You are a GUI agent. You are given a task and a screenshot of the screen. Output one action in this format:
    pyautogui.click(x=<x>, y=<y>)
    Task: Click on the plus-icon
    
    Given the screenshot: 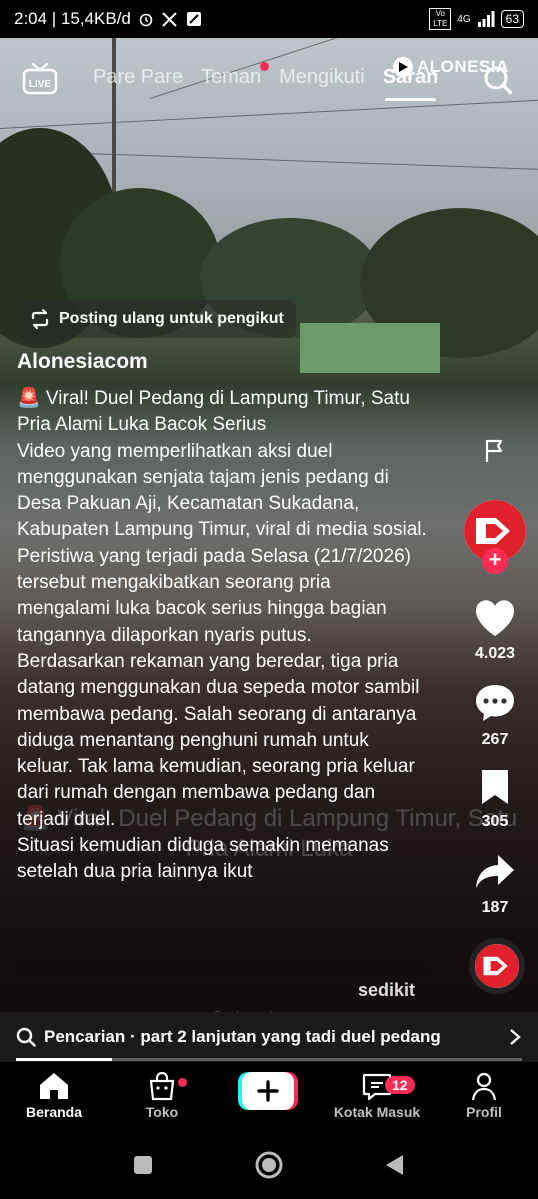 What is the action you would take?
    pyautogui.click(x=268, y=1091)
    